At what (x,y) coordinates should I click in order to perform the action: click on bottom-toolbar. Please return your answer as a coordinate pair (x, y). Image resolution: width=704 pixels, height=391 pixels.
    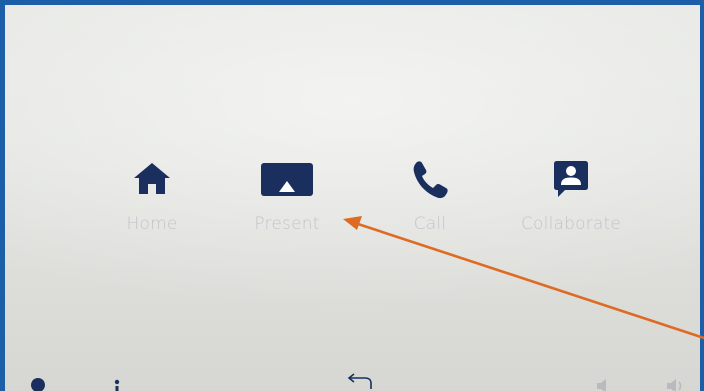
    Looking at the image, I should click on (352, 382).